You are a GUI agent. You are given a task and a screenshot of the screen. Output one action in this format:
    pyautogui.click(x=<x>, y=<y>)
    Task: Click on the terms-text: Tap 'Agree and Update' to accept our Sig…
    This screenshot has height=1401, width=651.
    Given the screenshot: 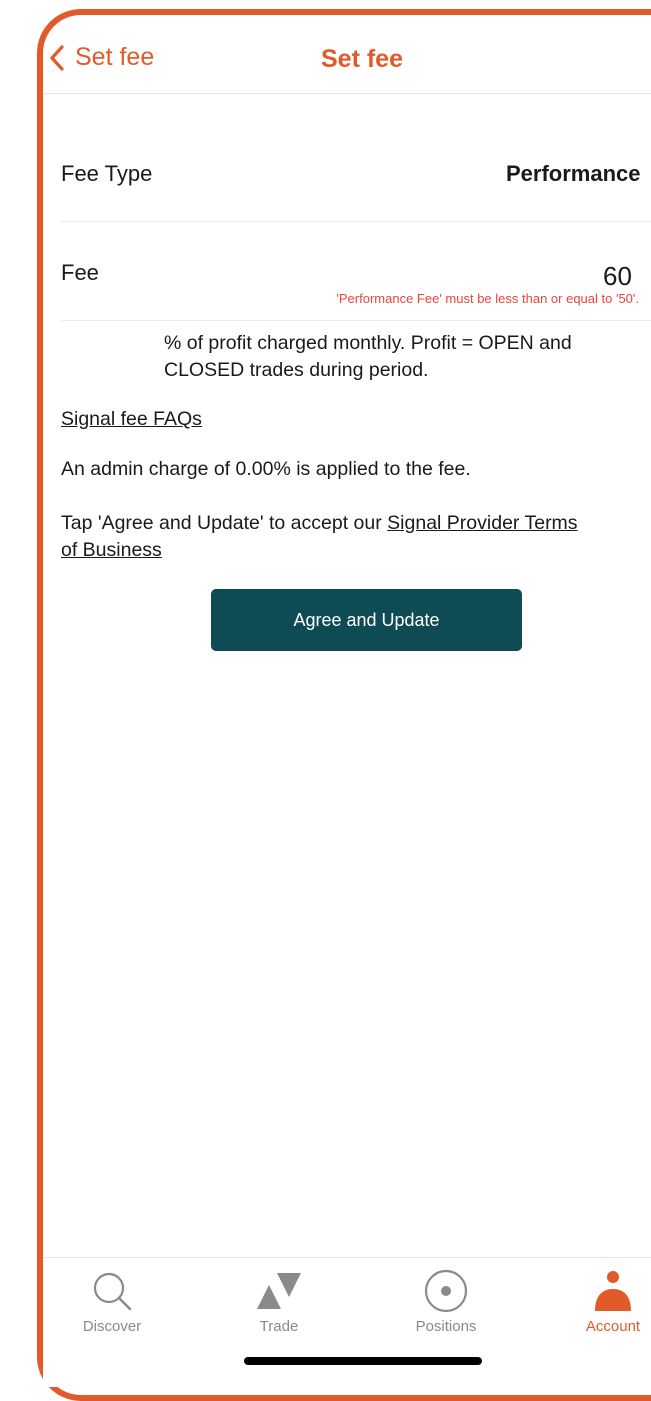 What is the action you would take?
    pyautogui.click(x=356, y=537)
    